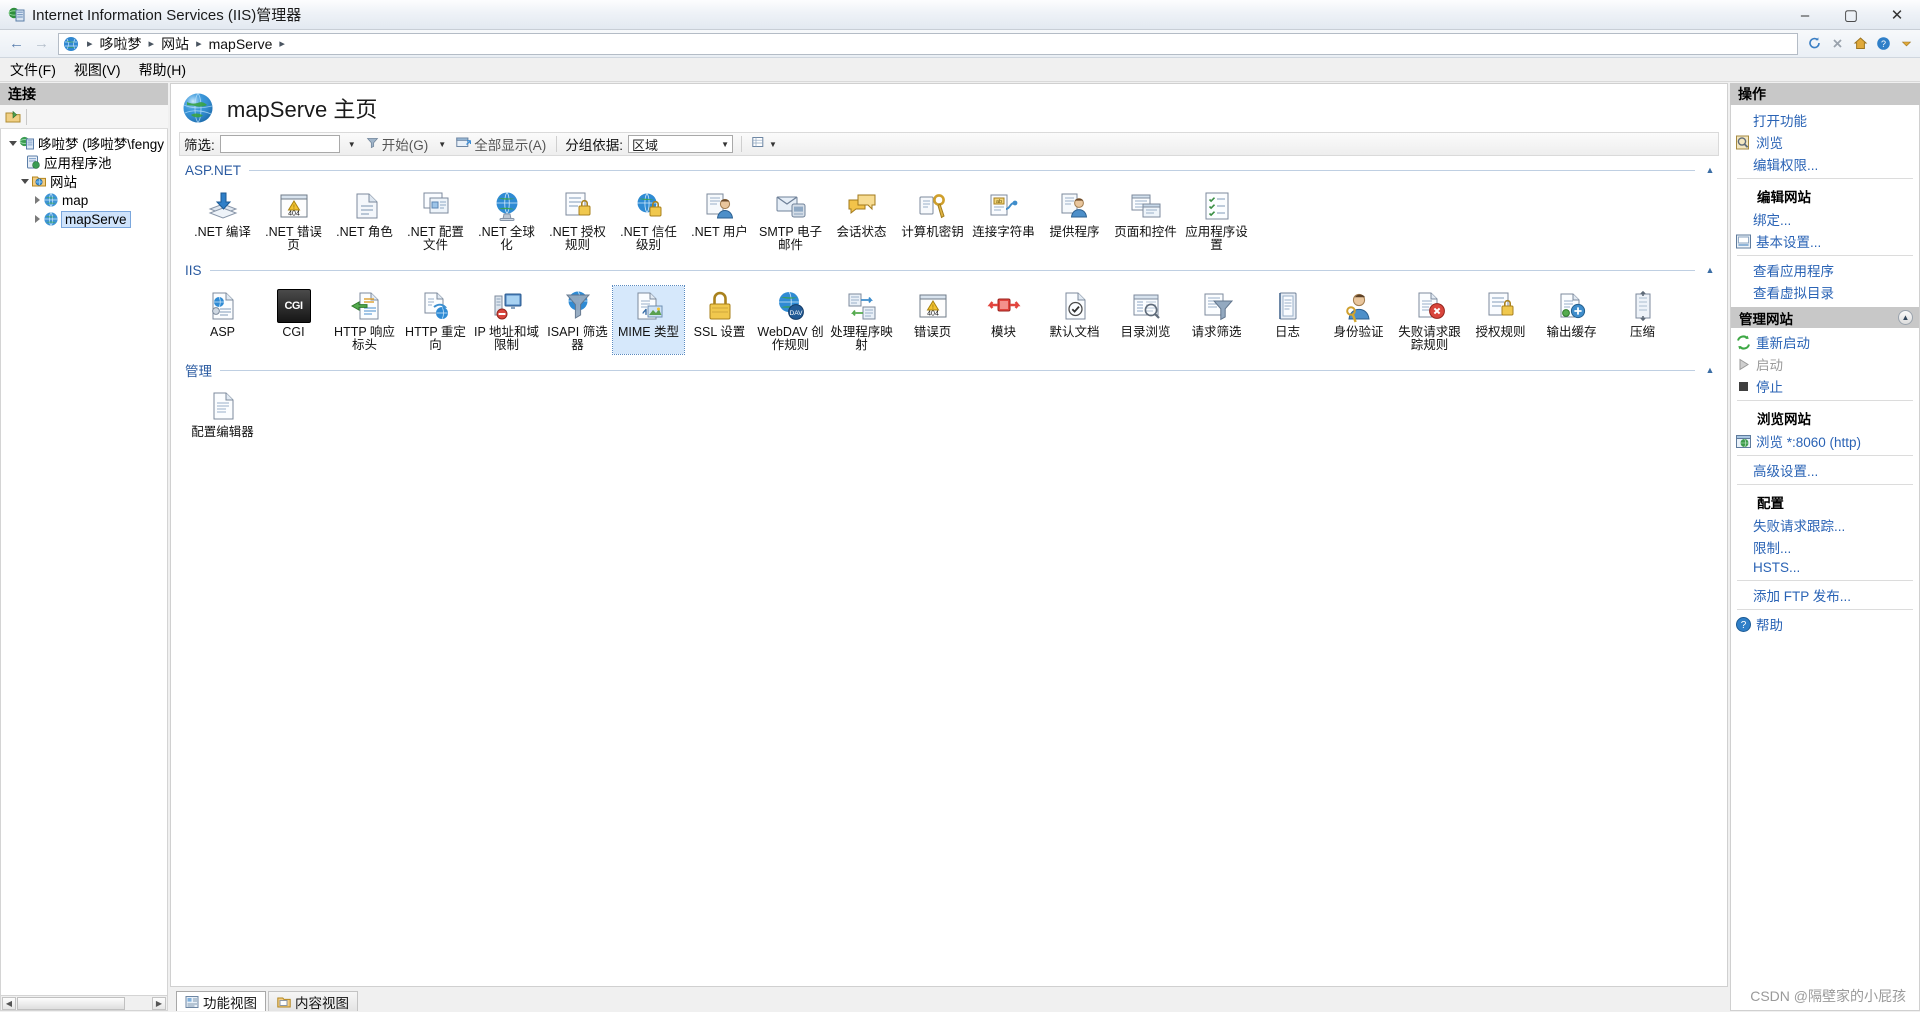 Image resolution: width=1920 pixels, height=1012 pixels. Describe the element at coordinates (1825, 624) in the screenshot. I see `action-help: ? 帮助` at that location.